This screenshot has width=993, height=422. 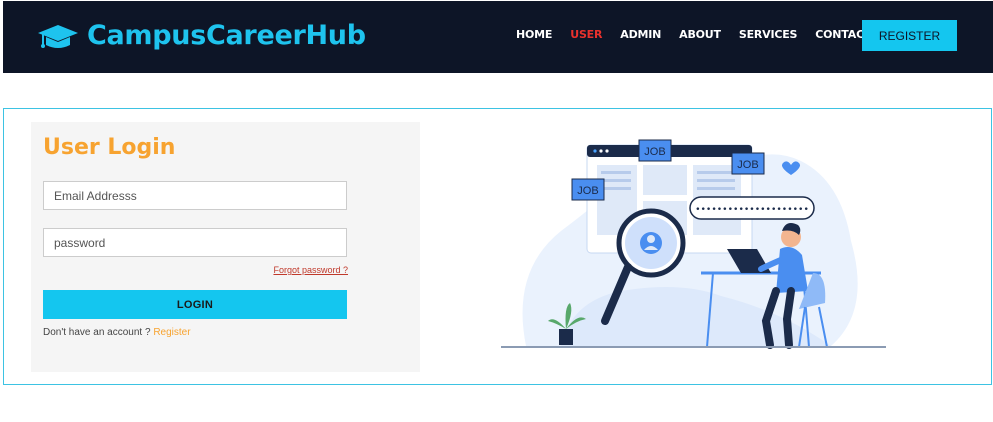 What do you see at coordinates (586, 34) in the screenshot?
I see `nav-user: USER` at bounding box center [586, 34].